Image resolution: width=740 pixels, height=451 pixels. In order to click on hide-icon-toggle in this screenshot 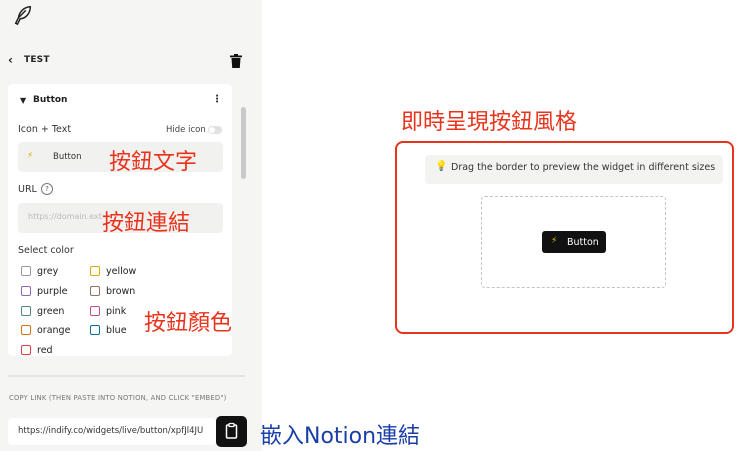, I will do `click(215, 130)`.